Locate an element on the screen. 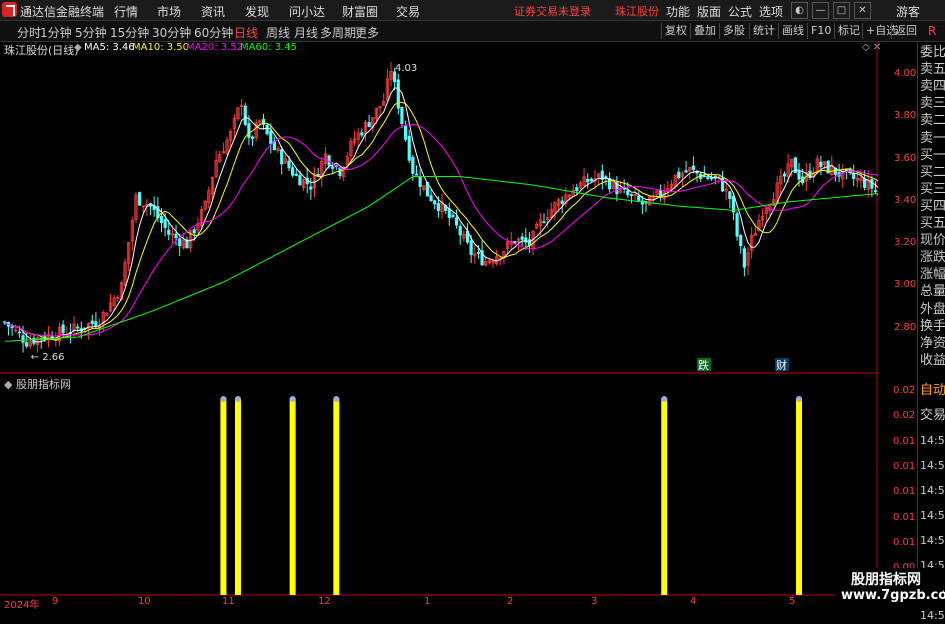  tool-button-3: 统计 is located at coordinates (763, 31).